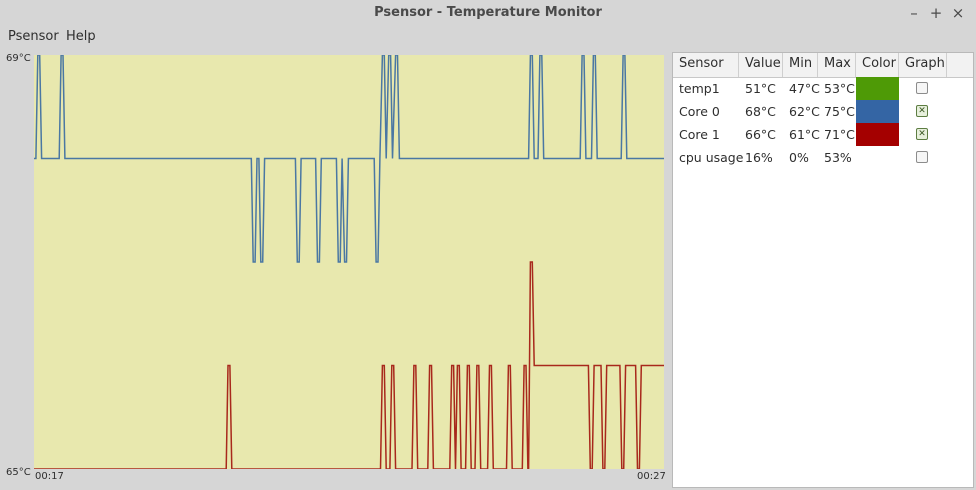 This screenshot has width=976, height=490. What do you see at coordinates (804, 111) in the screenshot?
I see `sensor-min: 62°C` at bounding box center [804, 111].